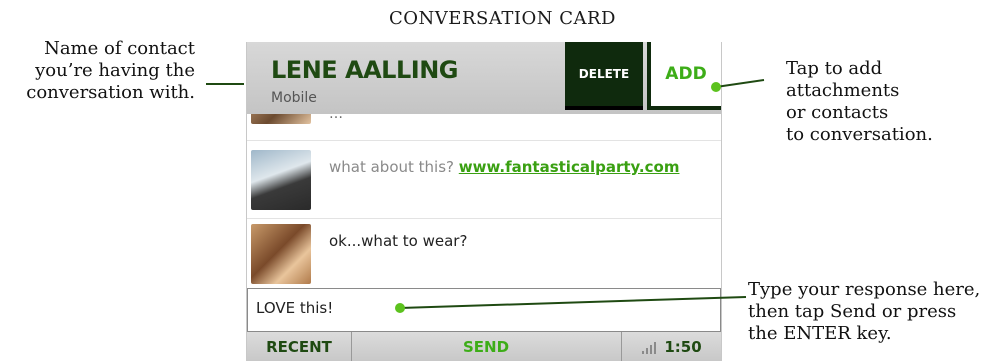 The height and width of the screenshot is (361, 1005). I want to click on bottom-bar: RECENT SEND 1:50, so click(484, 346).